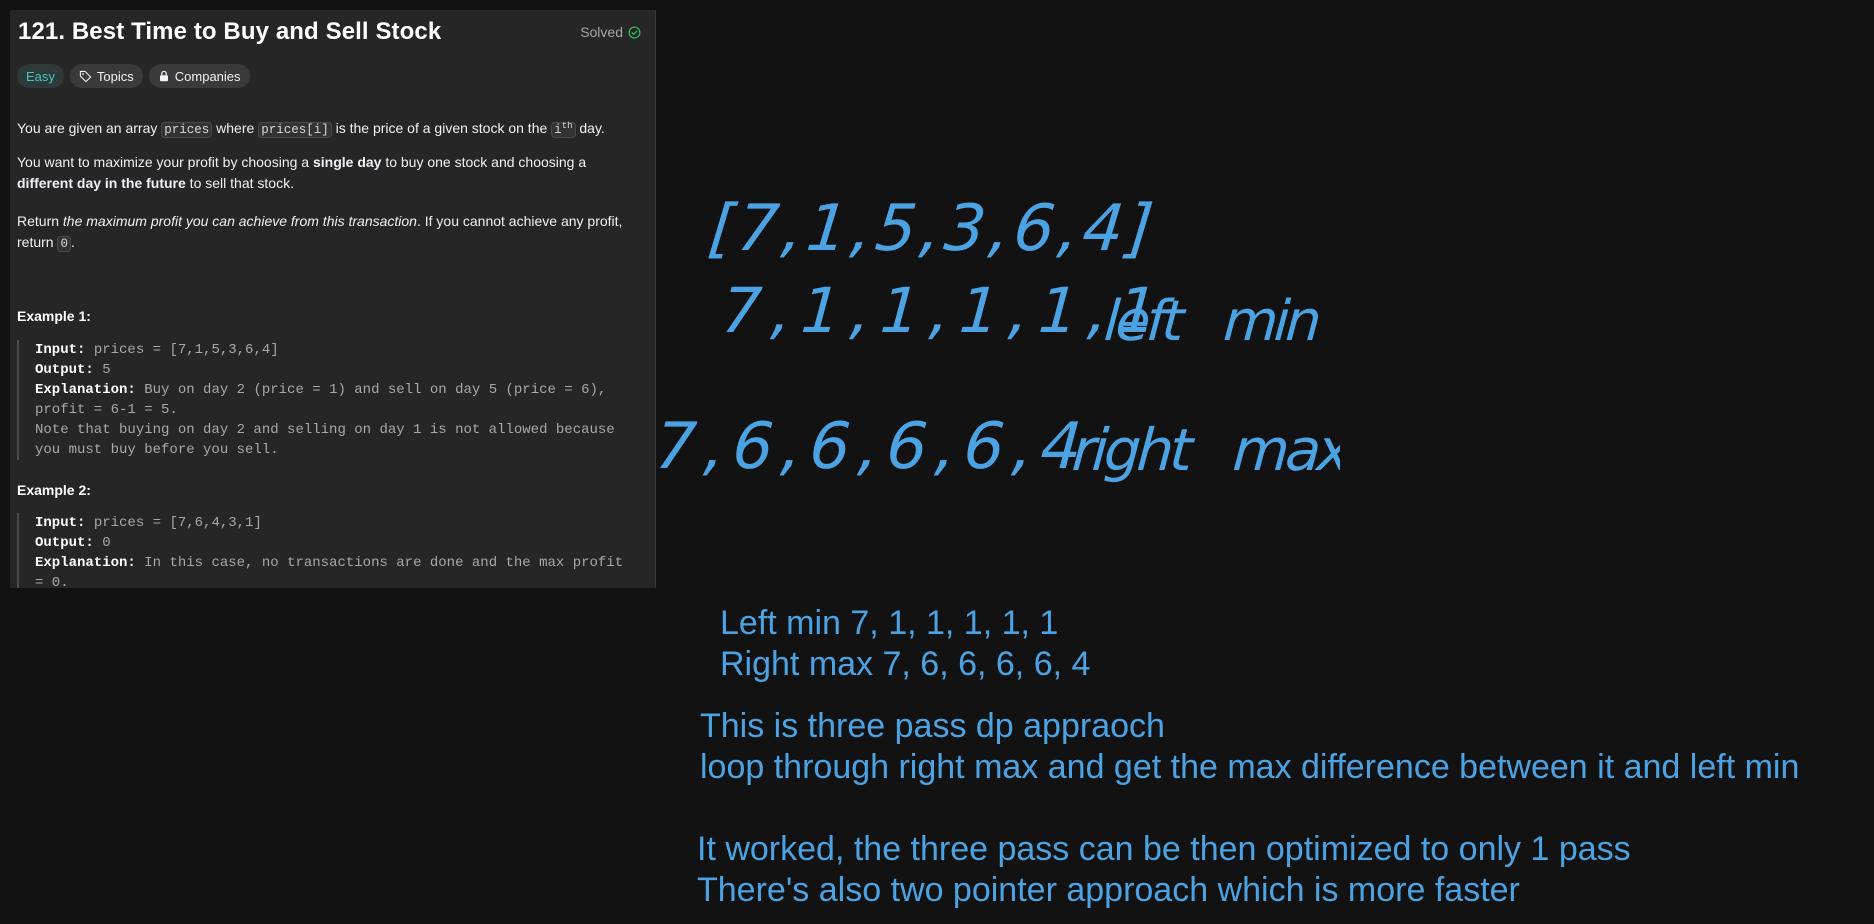  Describe the element at coordinates (115, 76) in the screenshot. I see `topics-label: Topics` at that location.